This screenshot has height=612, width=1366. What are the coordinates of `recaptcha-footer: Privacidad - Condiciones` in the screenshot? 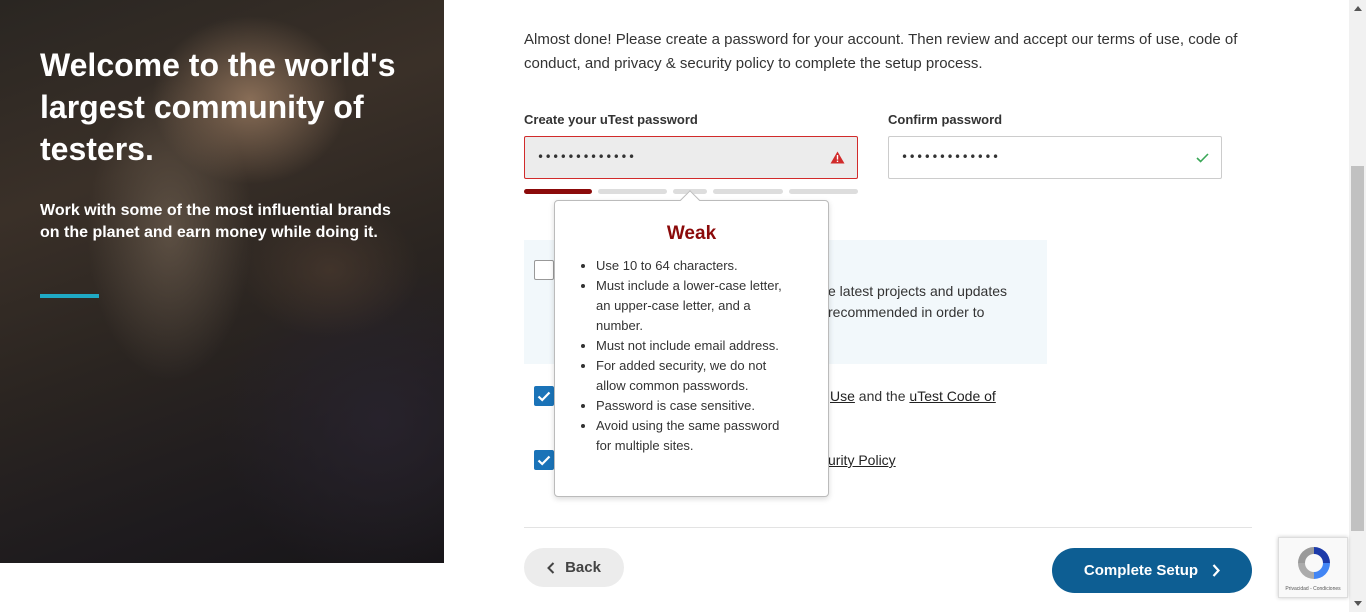 It's located at (1313, 589).